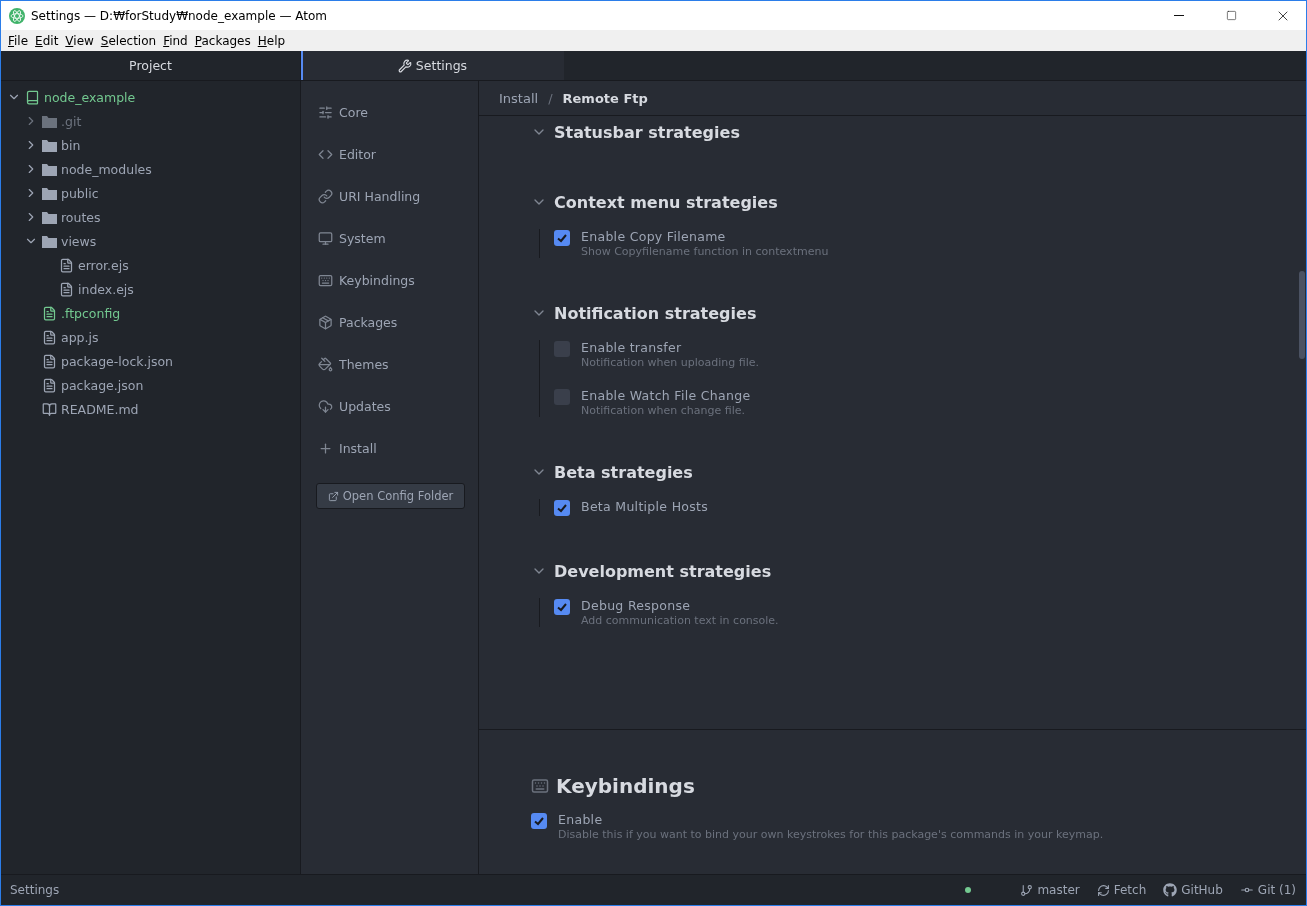 The image size is (1307, 906). Describe the element at coordinates (519, 98) in the screenshot. I see `breadcrumb-item: Install` at that location.